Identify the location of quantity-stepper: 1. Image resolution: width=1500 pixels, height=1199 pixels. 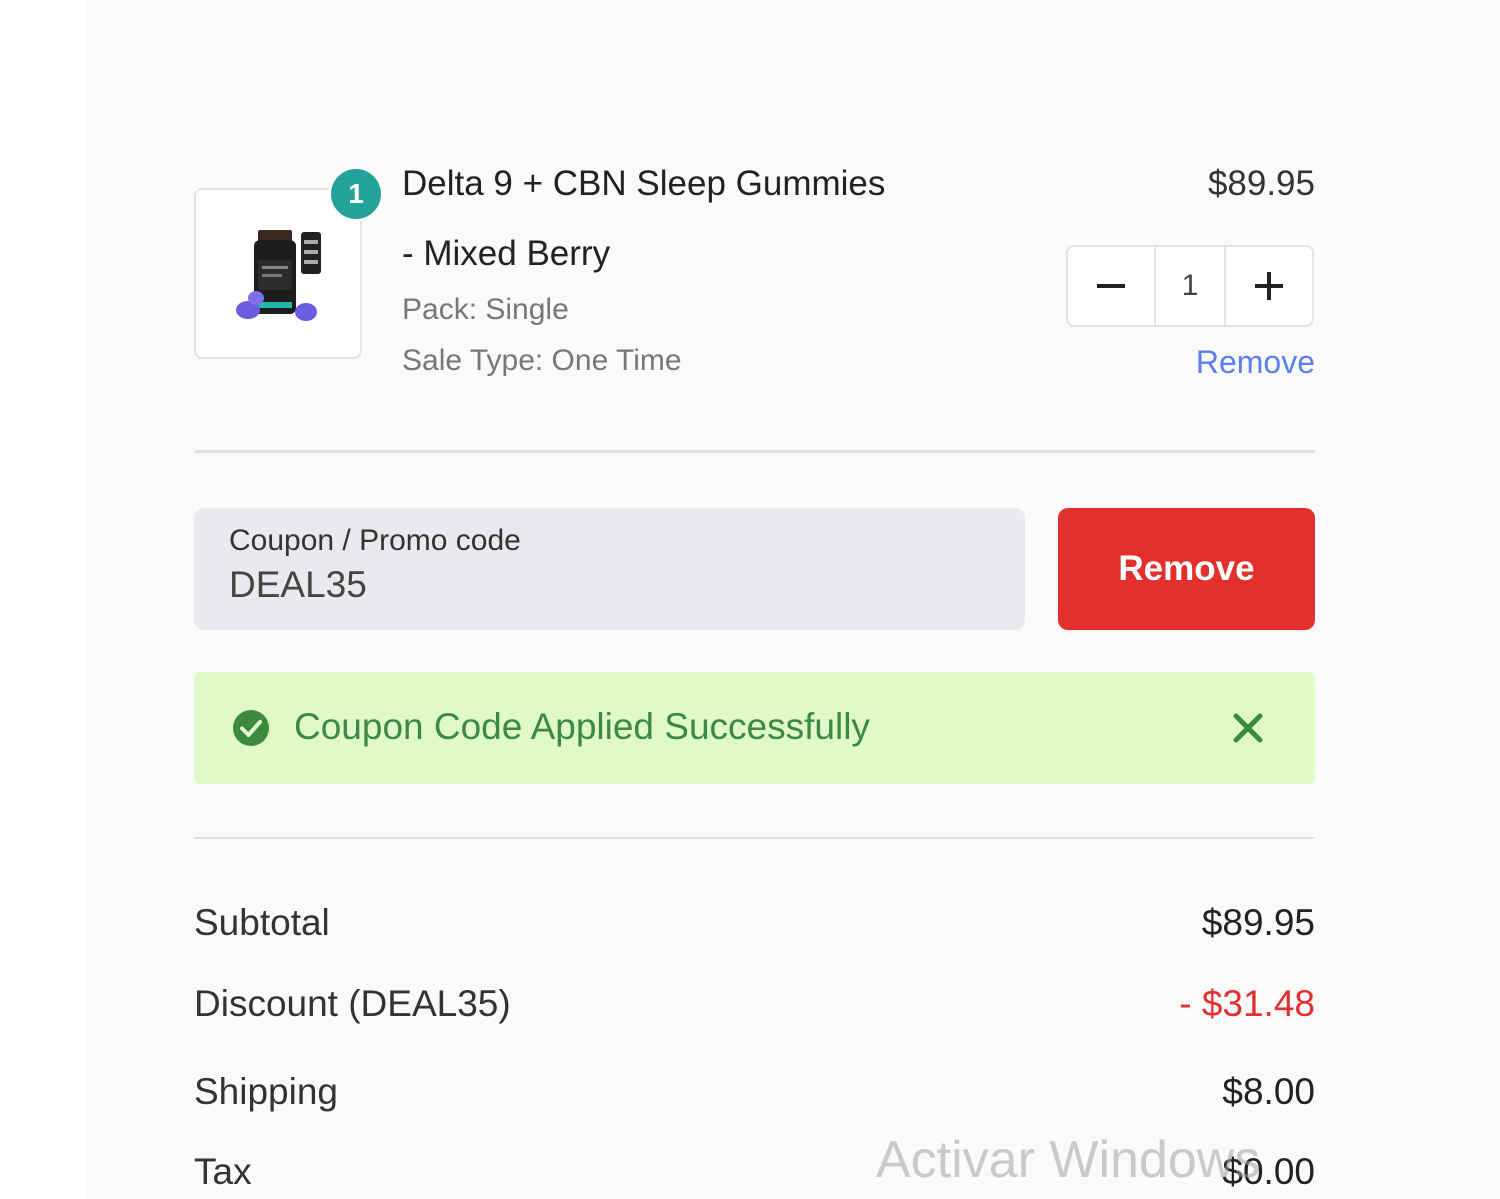
(1190, 286).